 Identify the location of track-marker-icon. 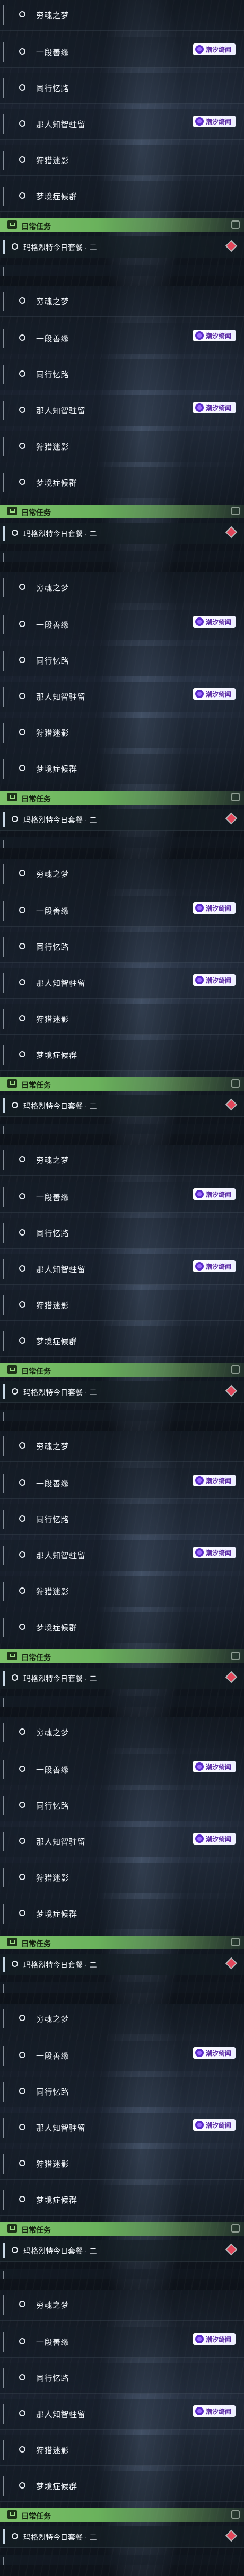
(231, 1677).